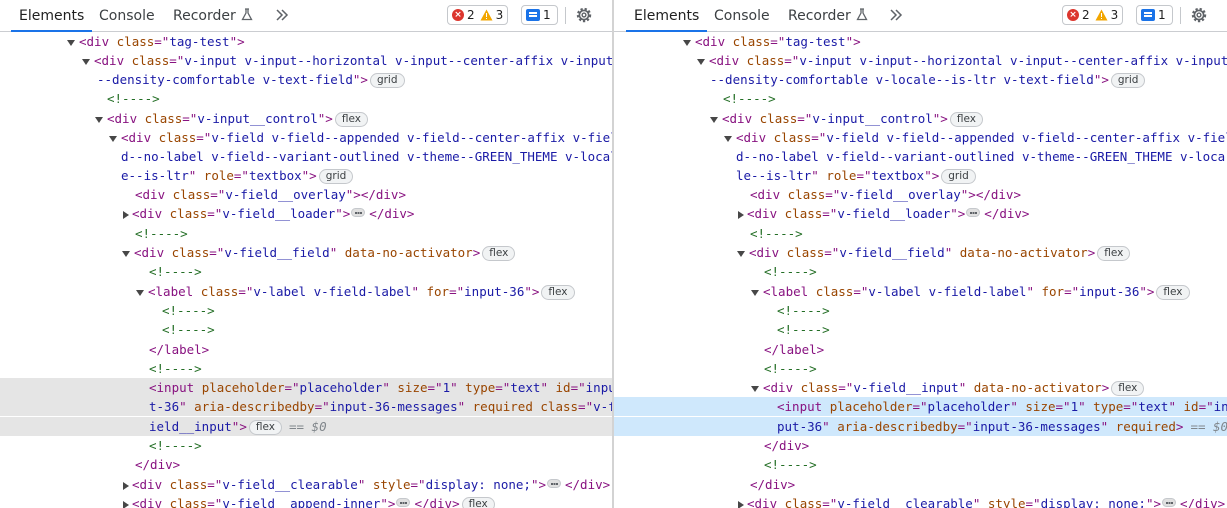 The width and height of the screenshot is (1227, 508). Describe the element at coordinates (920, 175) in the screenshot. I see `dom-node: le--is-ltr" role="textbox"> grid` at that location.